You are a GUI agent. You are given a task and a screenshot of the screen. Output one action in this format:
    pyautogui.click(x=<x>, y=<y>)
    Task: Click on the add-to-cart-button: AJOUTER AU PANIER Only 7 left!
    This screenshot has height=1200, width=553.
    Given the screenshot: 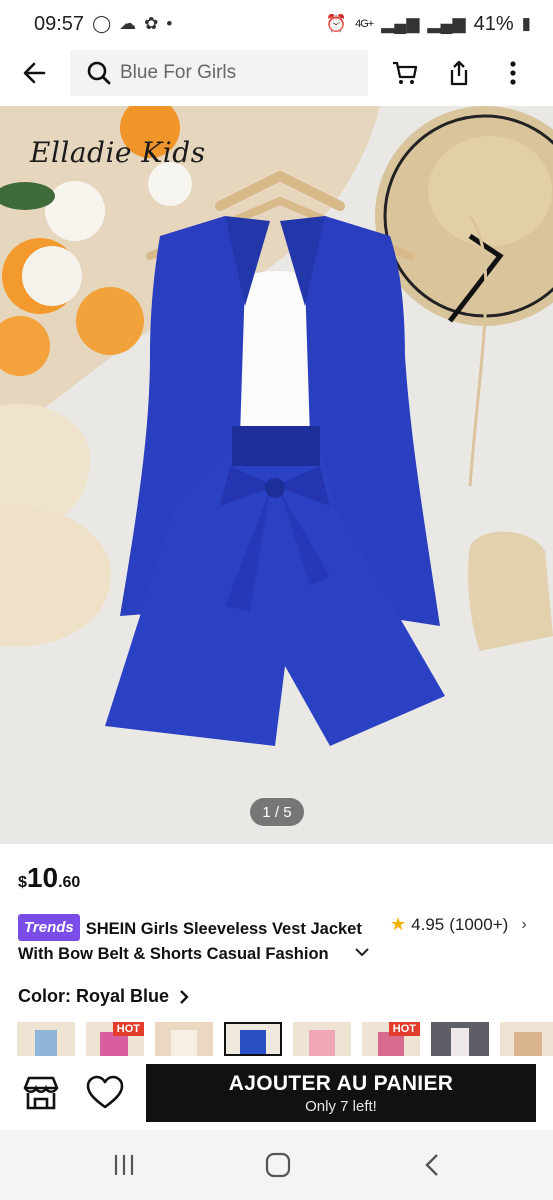 What is the action you would take?
    pyautogui.click(x=341, y=1093)
    